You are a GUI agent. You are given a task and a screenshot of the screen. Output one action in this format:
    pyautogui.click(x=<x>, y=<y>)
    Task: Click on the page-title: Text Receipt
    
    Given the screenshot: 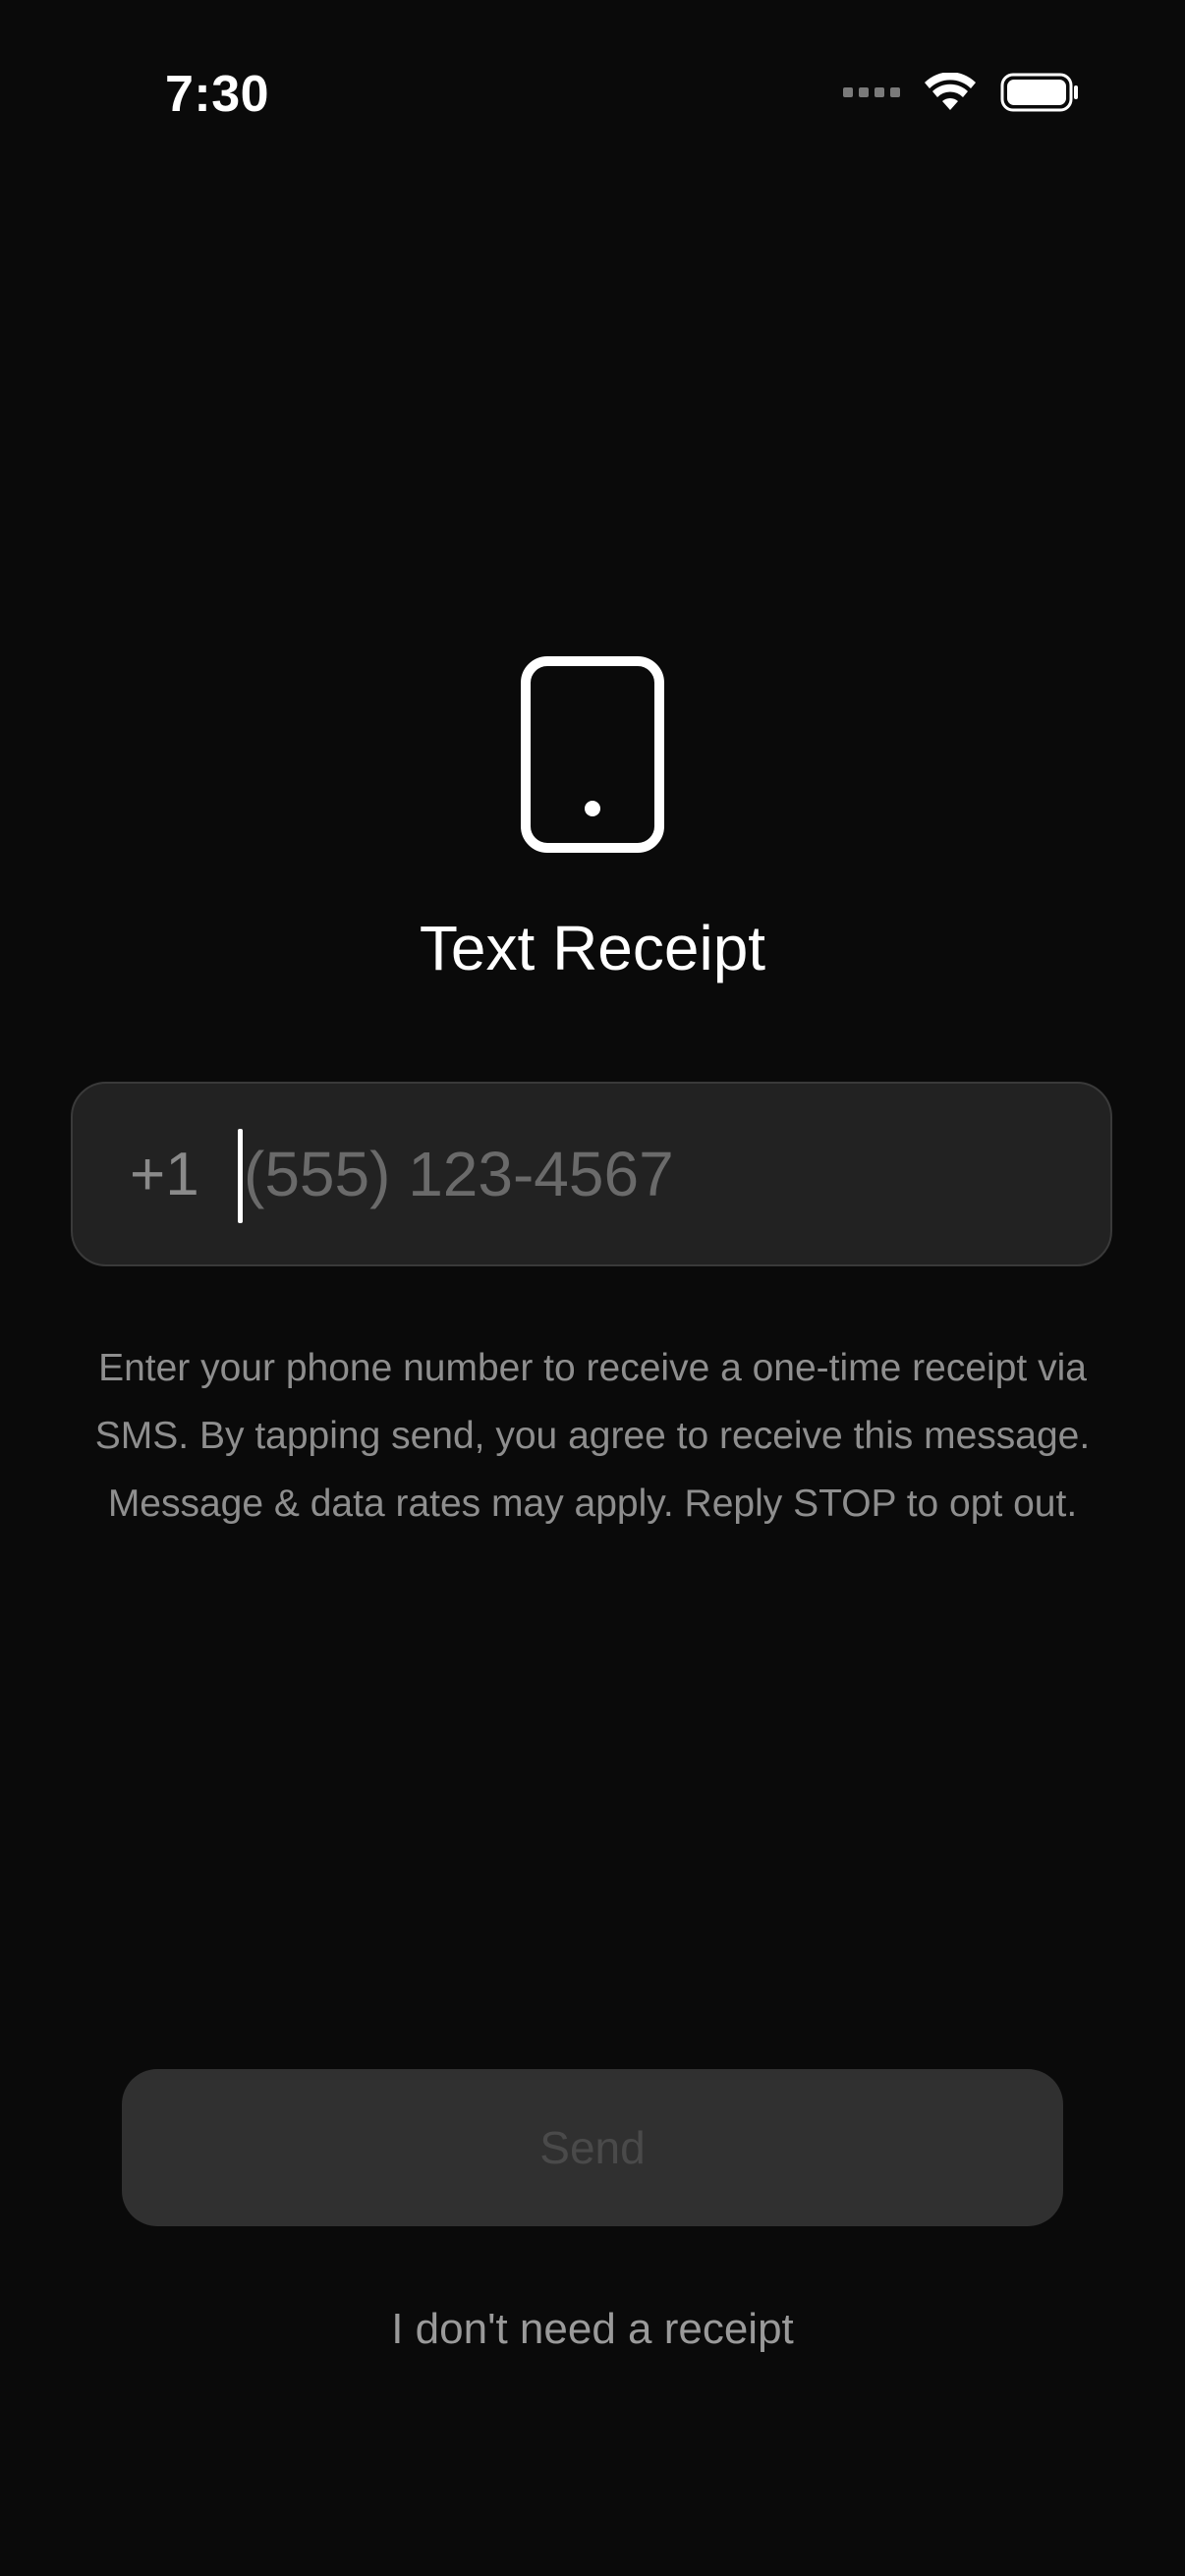 What is the action you would take?
    pyautogui.click(x=592, y=948)
    